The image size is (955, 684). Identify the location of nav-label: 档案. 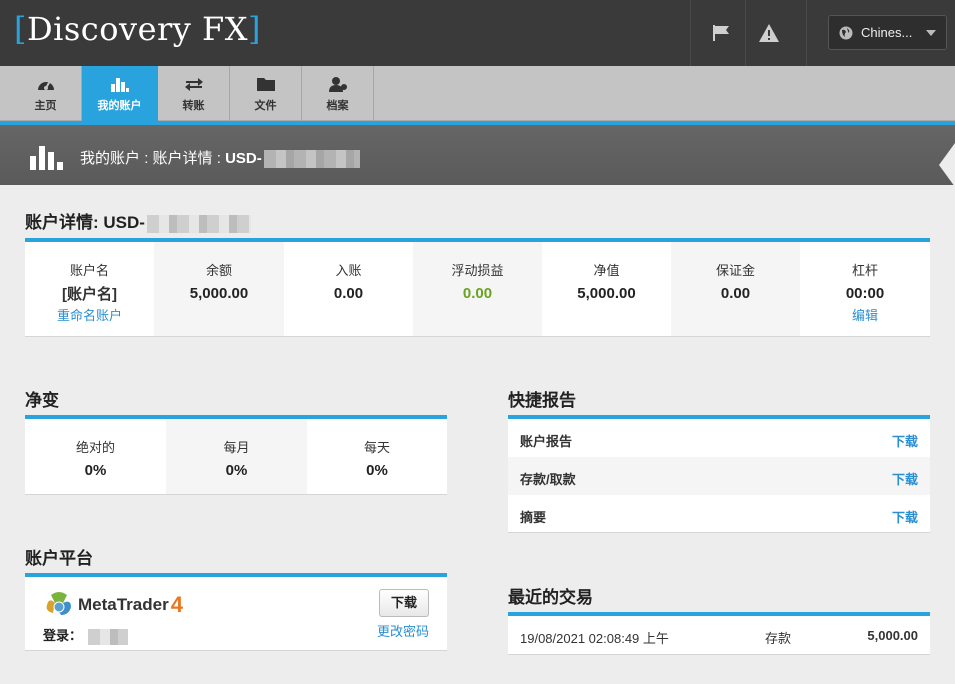
(337, 105).